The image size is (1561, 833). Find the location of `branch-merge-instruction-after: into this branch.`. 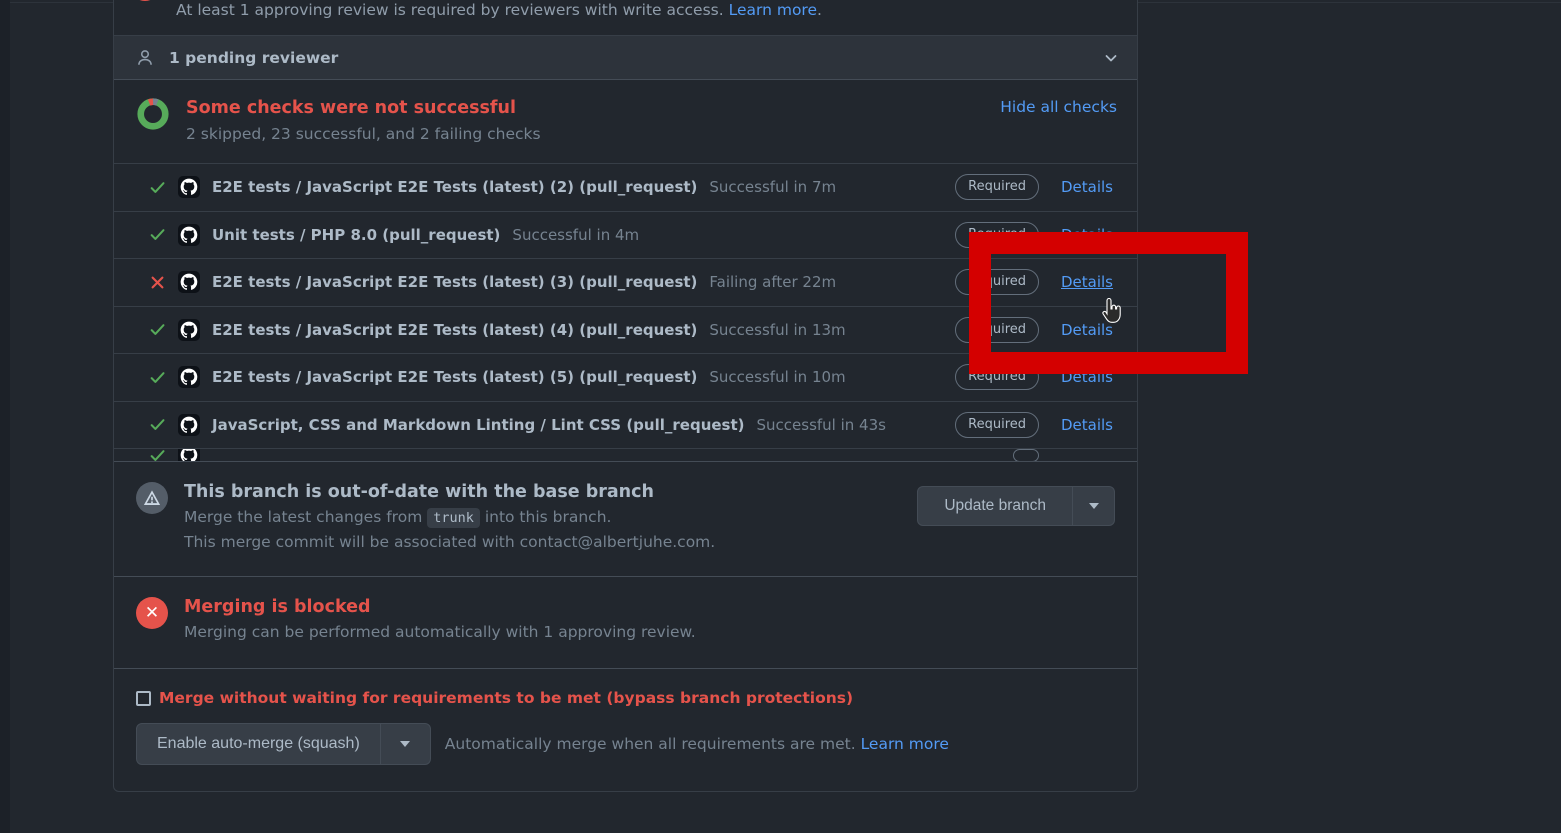

branch-merge-instruction-after: into this branch. is located at coordinates (548, 517).